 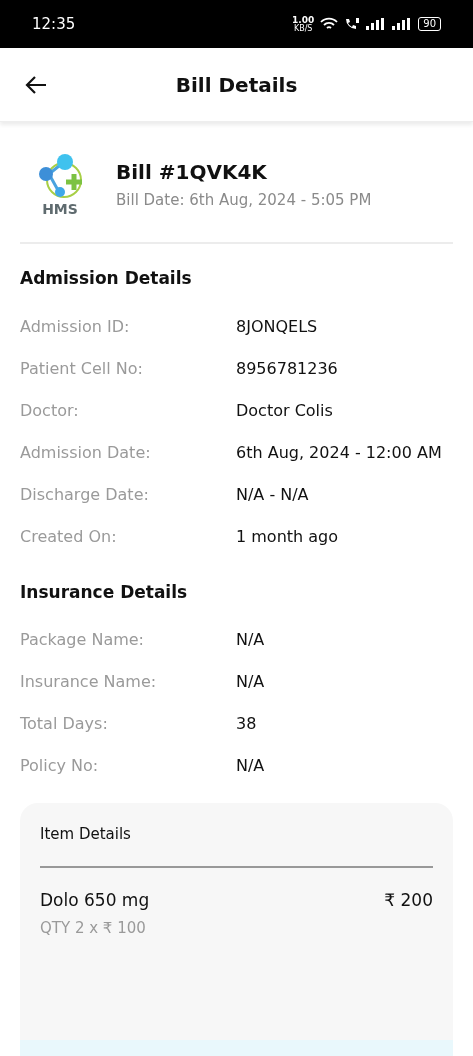 What do you see at coordinates (277, 326) in the screenshot?
I see `field-value: 8JONQELS` at bounding box center [277, 326].